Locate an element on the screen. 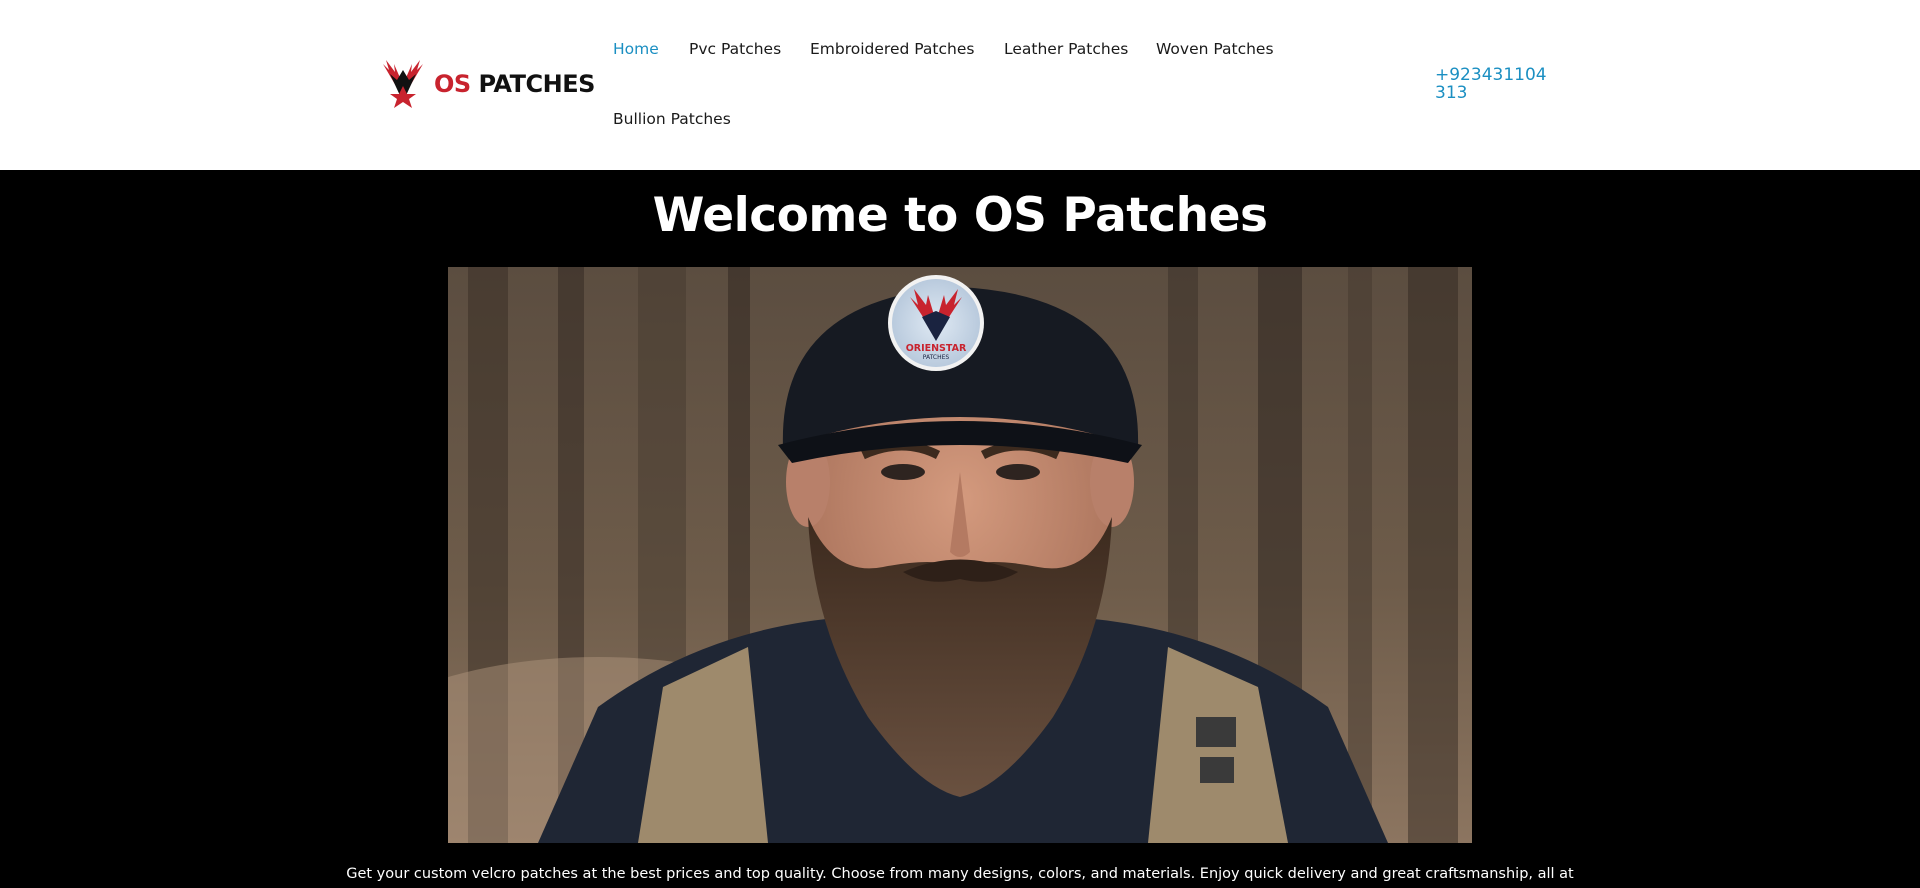 The width and height of the screenshot is (1920, 888). logo-text-patches: PATCHES is located at coordinates (537, 84).